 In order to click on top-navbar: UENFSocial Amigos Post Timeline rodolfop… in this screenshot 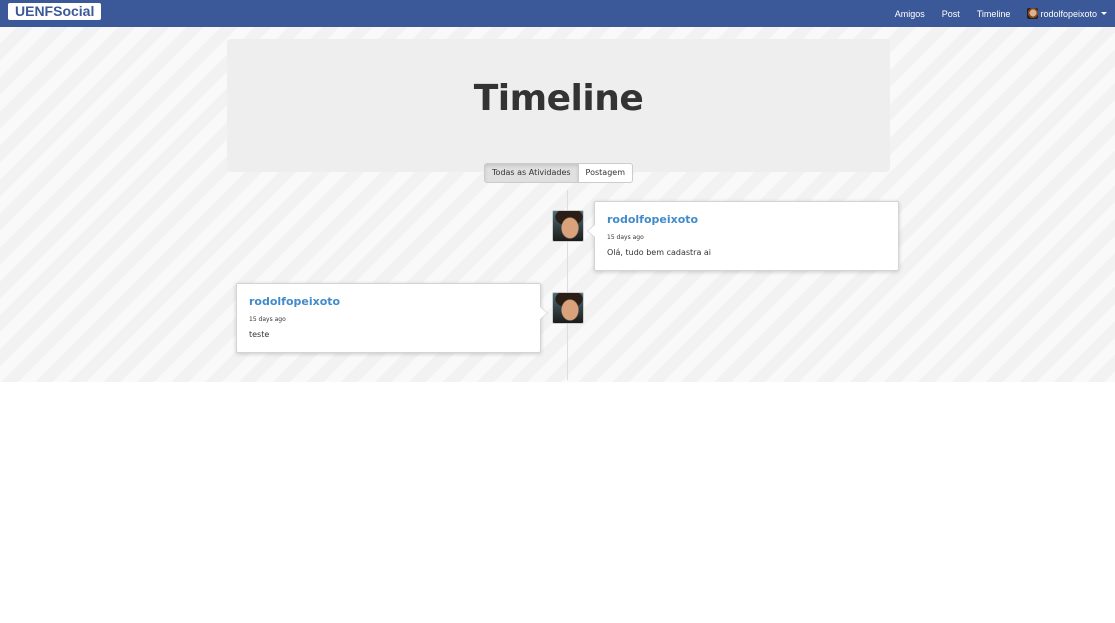, I will do `click(557, 13)`.